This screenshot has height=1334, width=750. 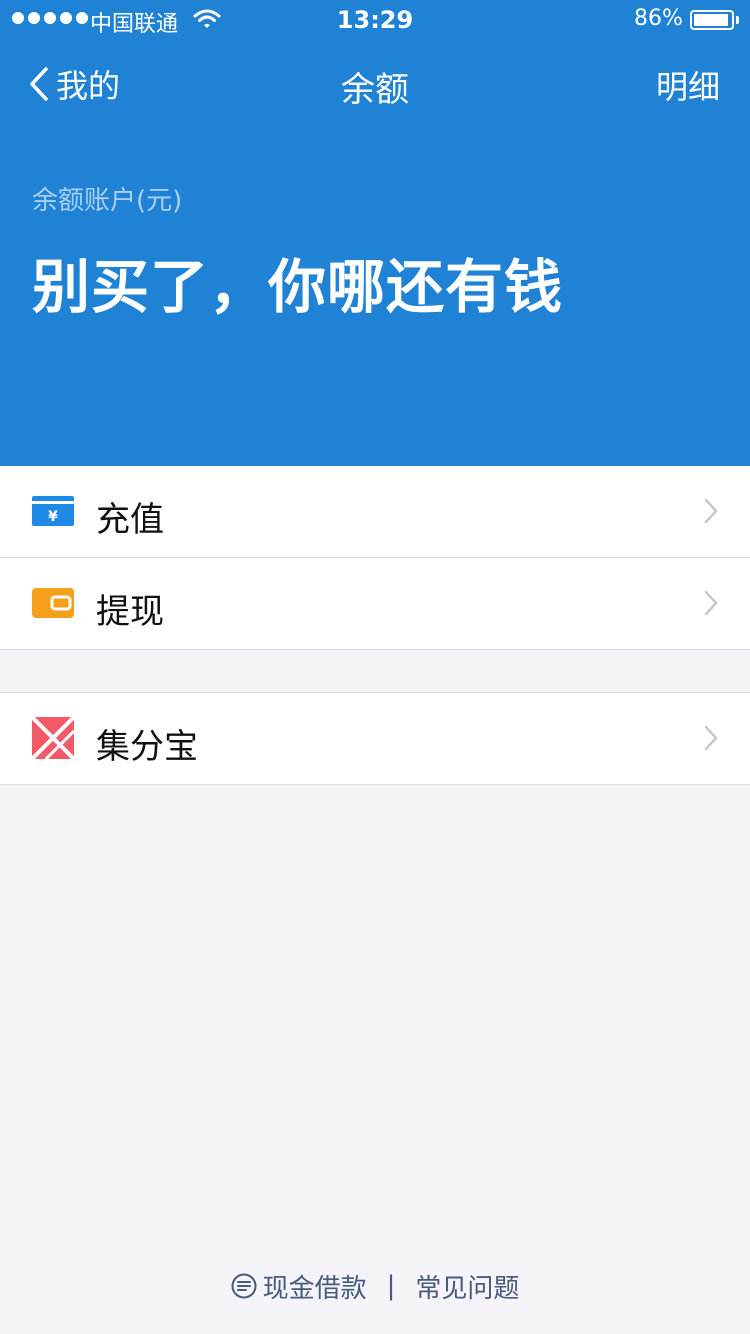 I want to click on menu-item-label: 集分宝, so click(x=147, y=747).